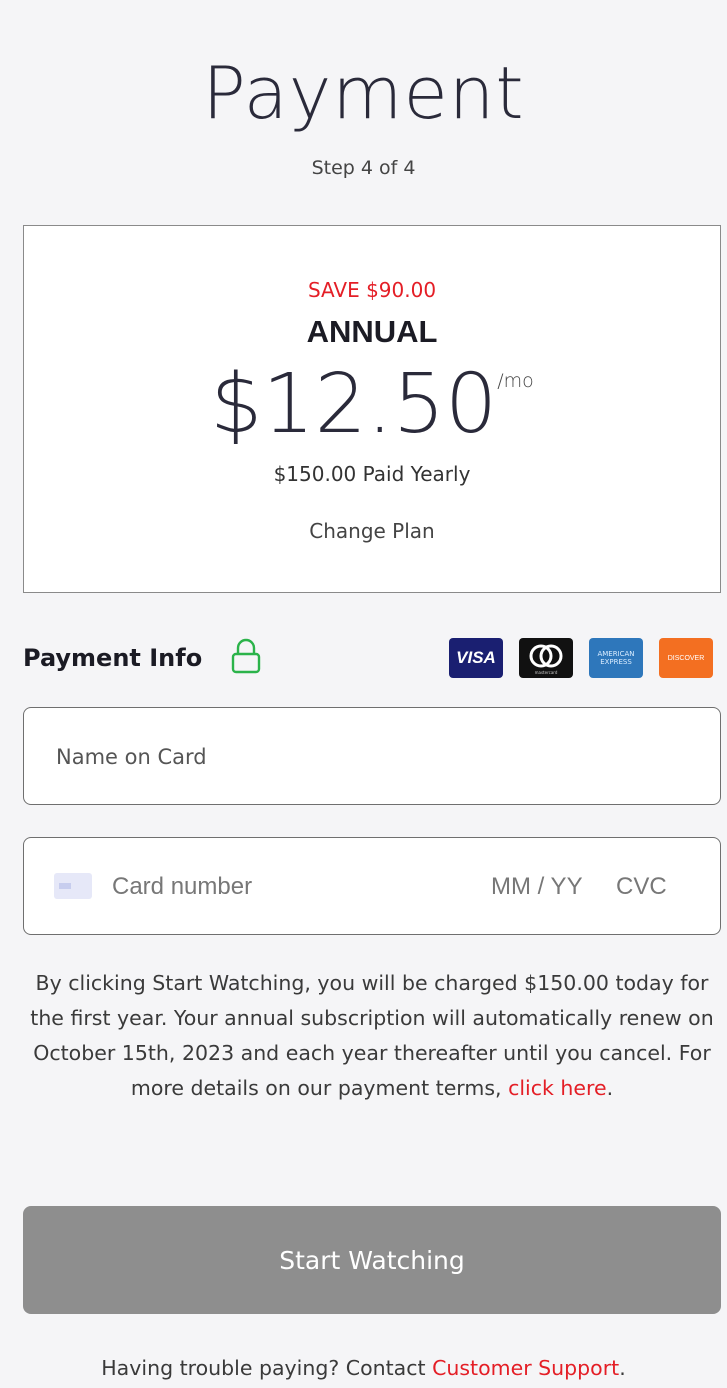  I want to click on card-details-field, so click(372, 886).